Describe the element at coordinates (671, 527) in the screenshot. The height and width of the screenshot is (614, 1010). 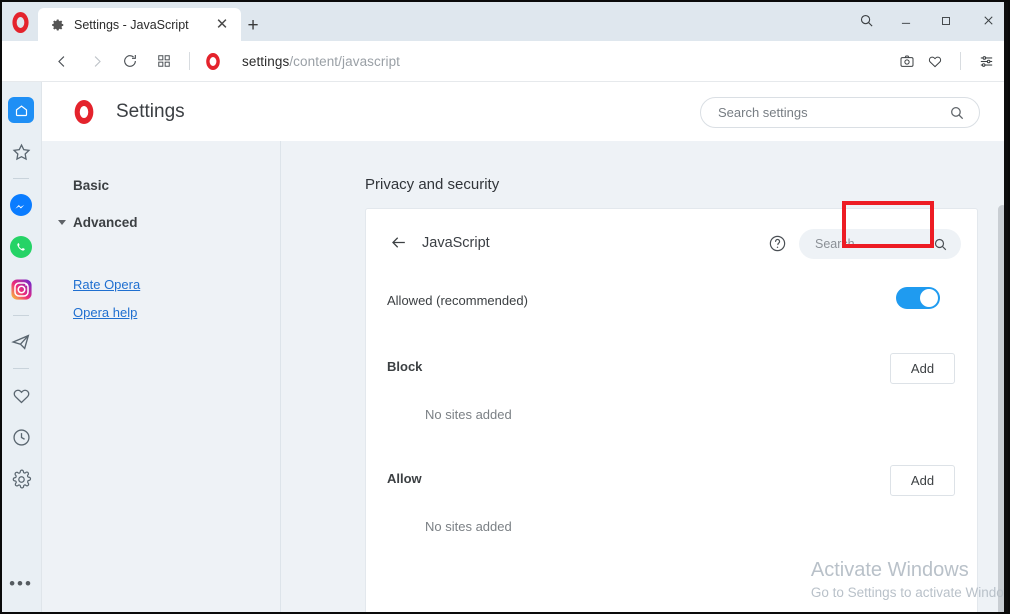
I see `allow-empty-row: No sites added` at that location.